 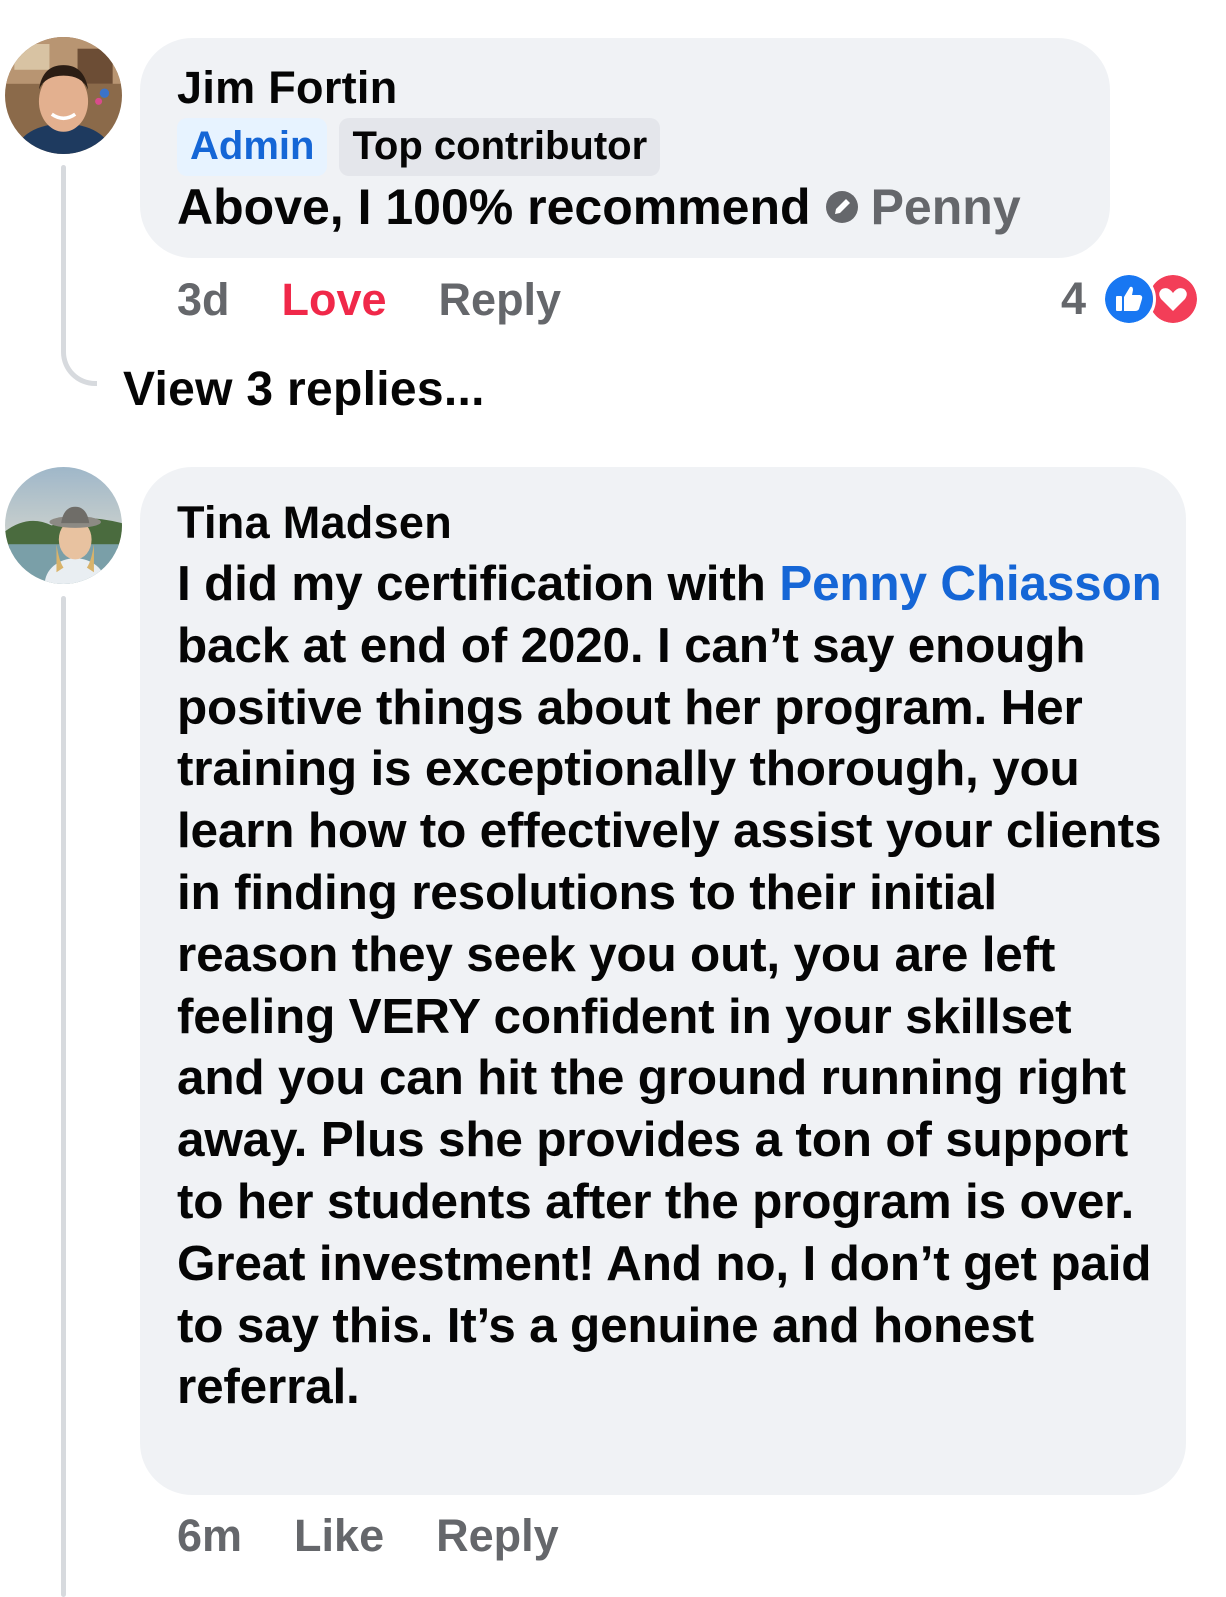 I want to click on comment-body-start: I did my certification with, so click(x=471, y=583).